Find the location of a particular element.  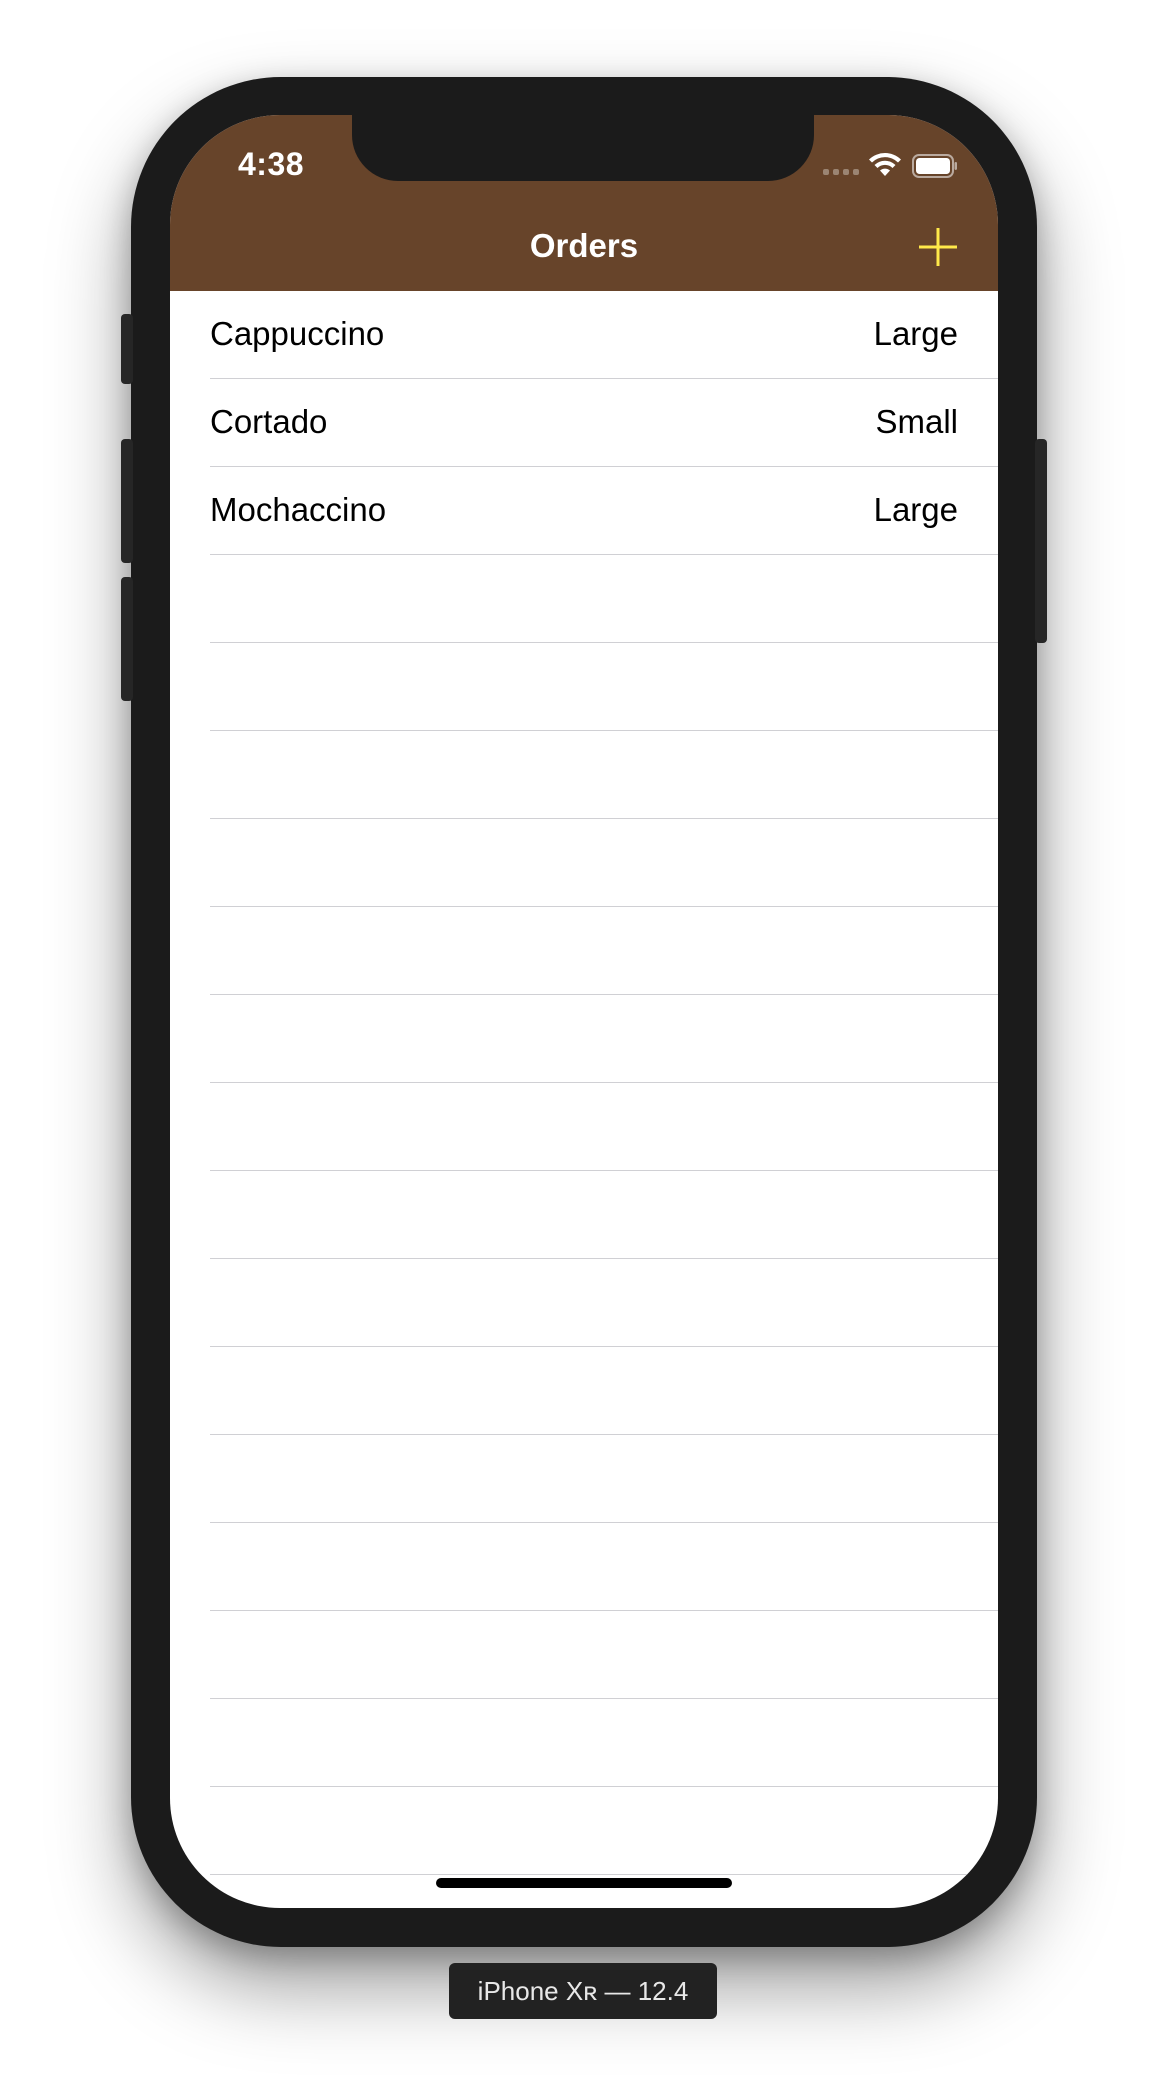

power-button is located at coordinates (1041, 541).